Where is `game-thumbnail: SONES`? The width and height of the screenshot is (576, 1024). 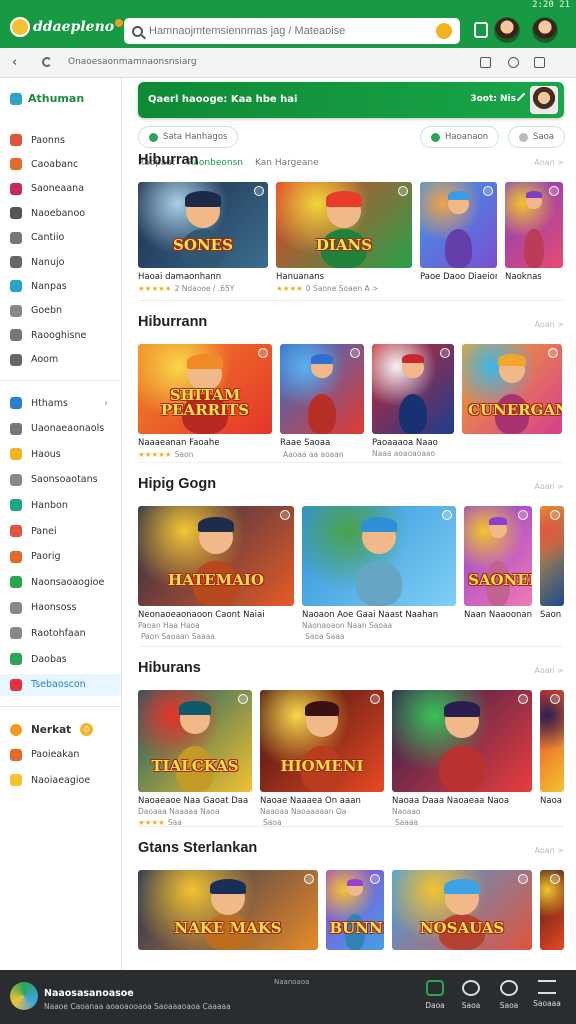
game-thumbnail: SONES is located at coordinates (203, 225).